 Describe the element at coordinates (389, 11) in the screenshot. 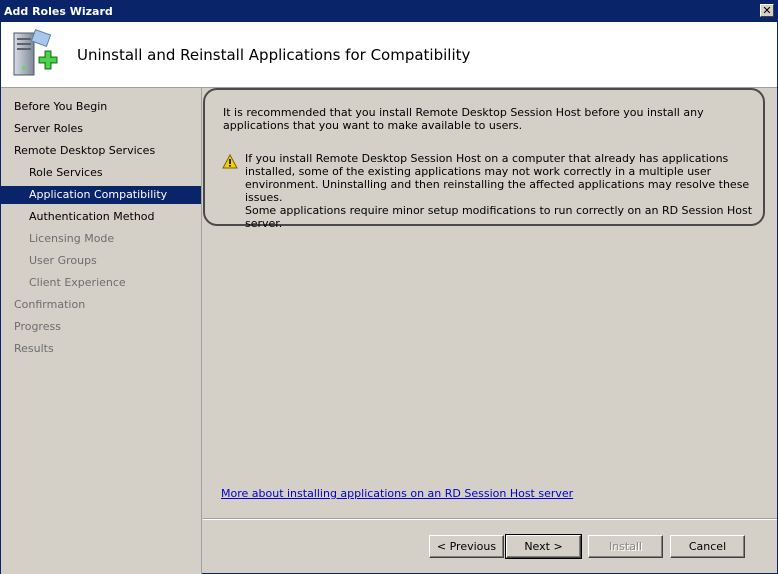

I see `title-bar: Add Roles Wizard ✕` at that location.